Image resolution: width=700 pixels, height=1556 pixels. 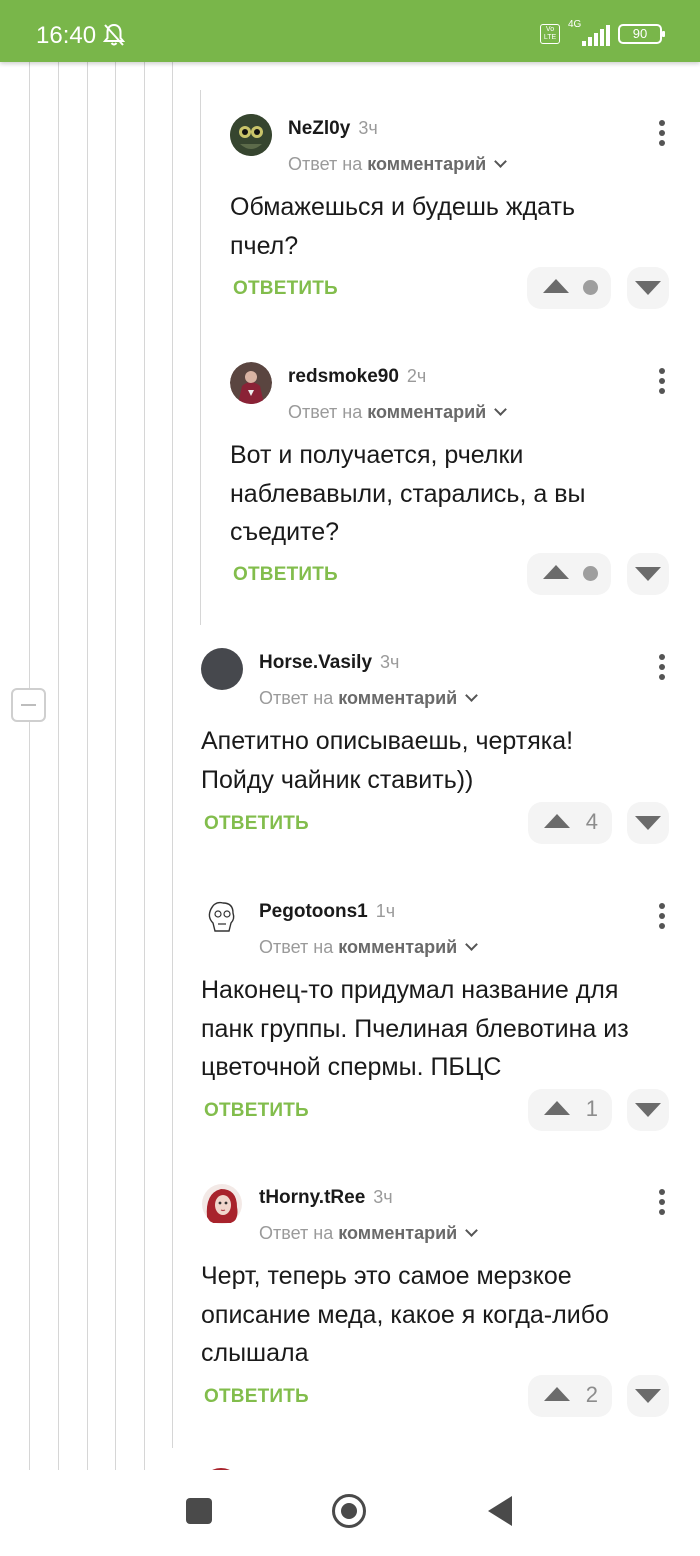 I want to click on comment-author: Pegotoons1 1ч, so click(x=327, y=912).